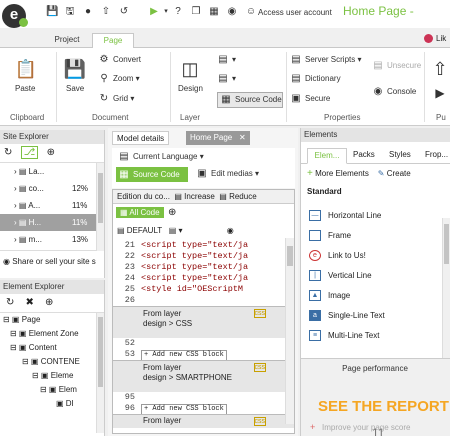 This screenshot has height=436, width=450. Describe the element at coordinates (375, 296) in the screenshot. I see `element-item-image: ▲ Image` at that location.